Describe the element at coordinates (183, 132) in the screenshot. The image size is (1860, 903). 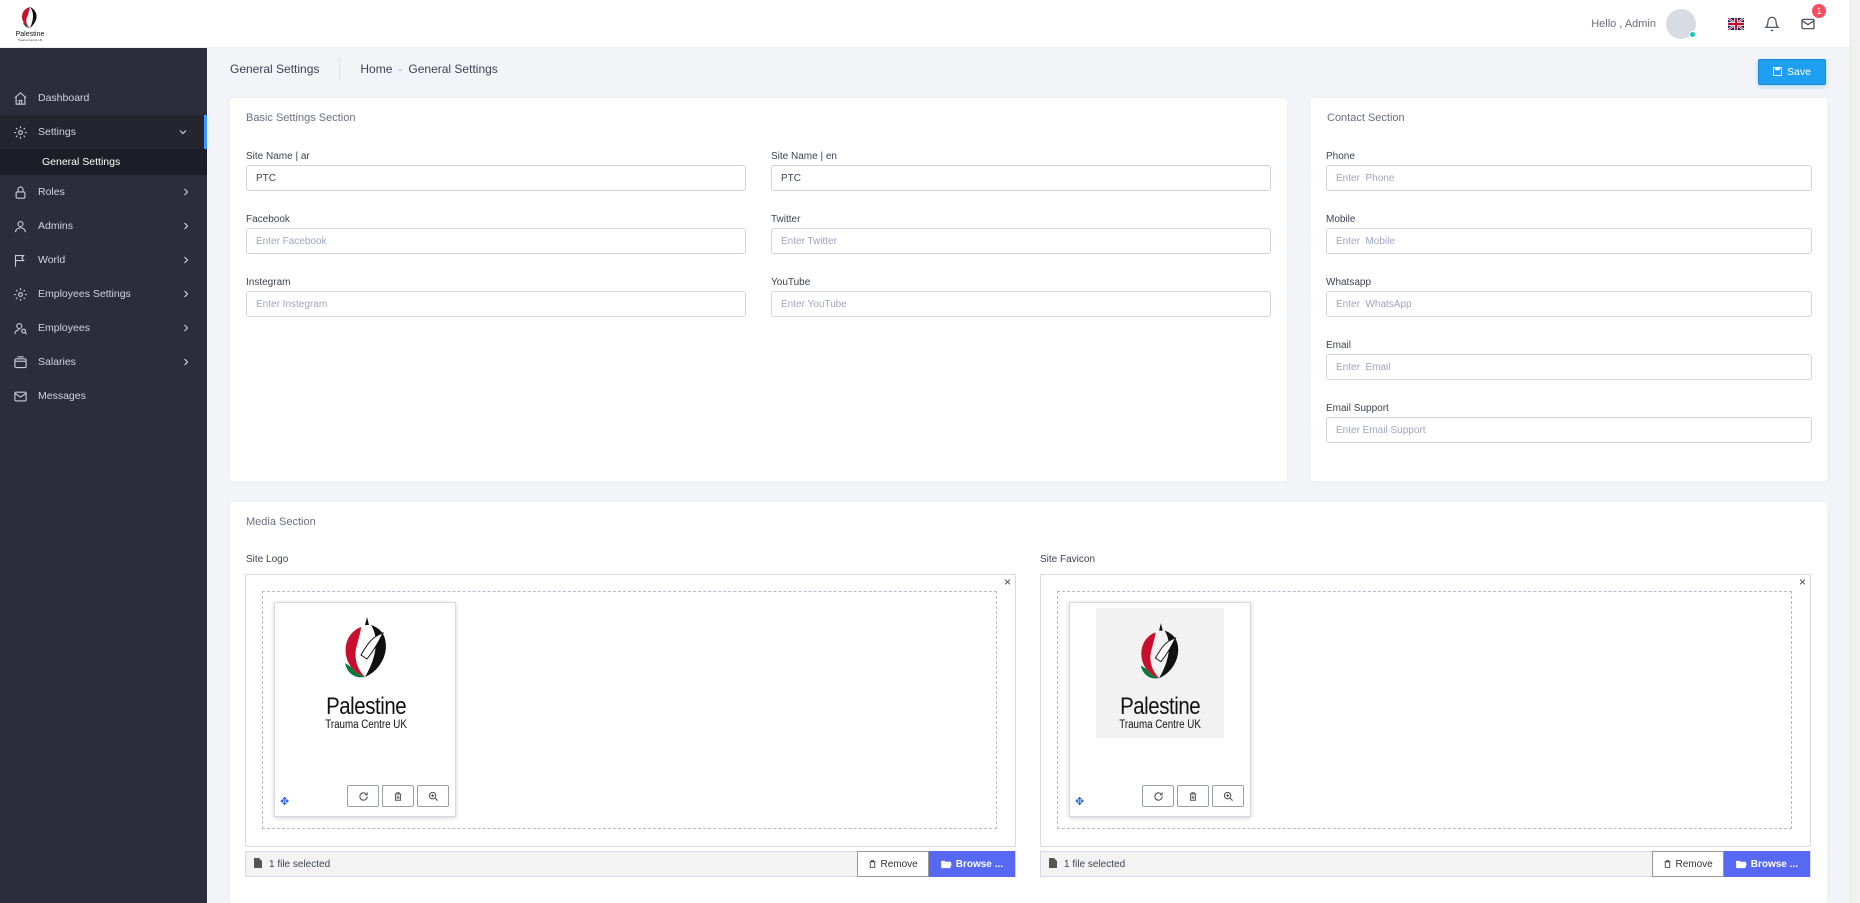
I see `chevron-down-icon` at that location.